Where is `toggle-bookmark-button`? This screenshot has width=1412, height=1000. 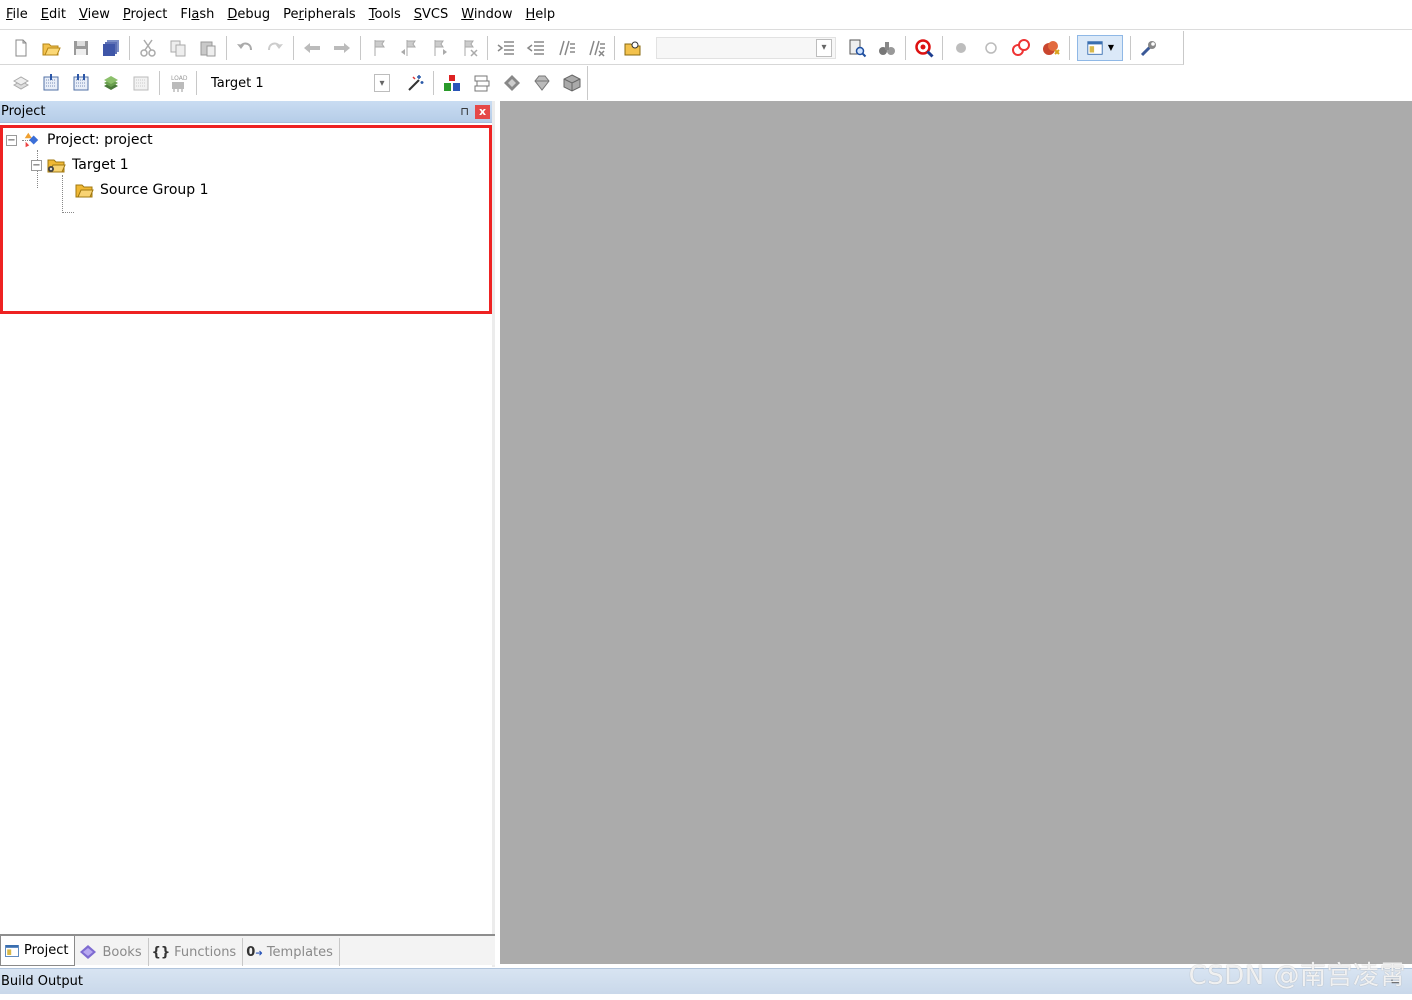
toggle-bookmark-button is located at coordinates (379, 48).